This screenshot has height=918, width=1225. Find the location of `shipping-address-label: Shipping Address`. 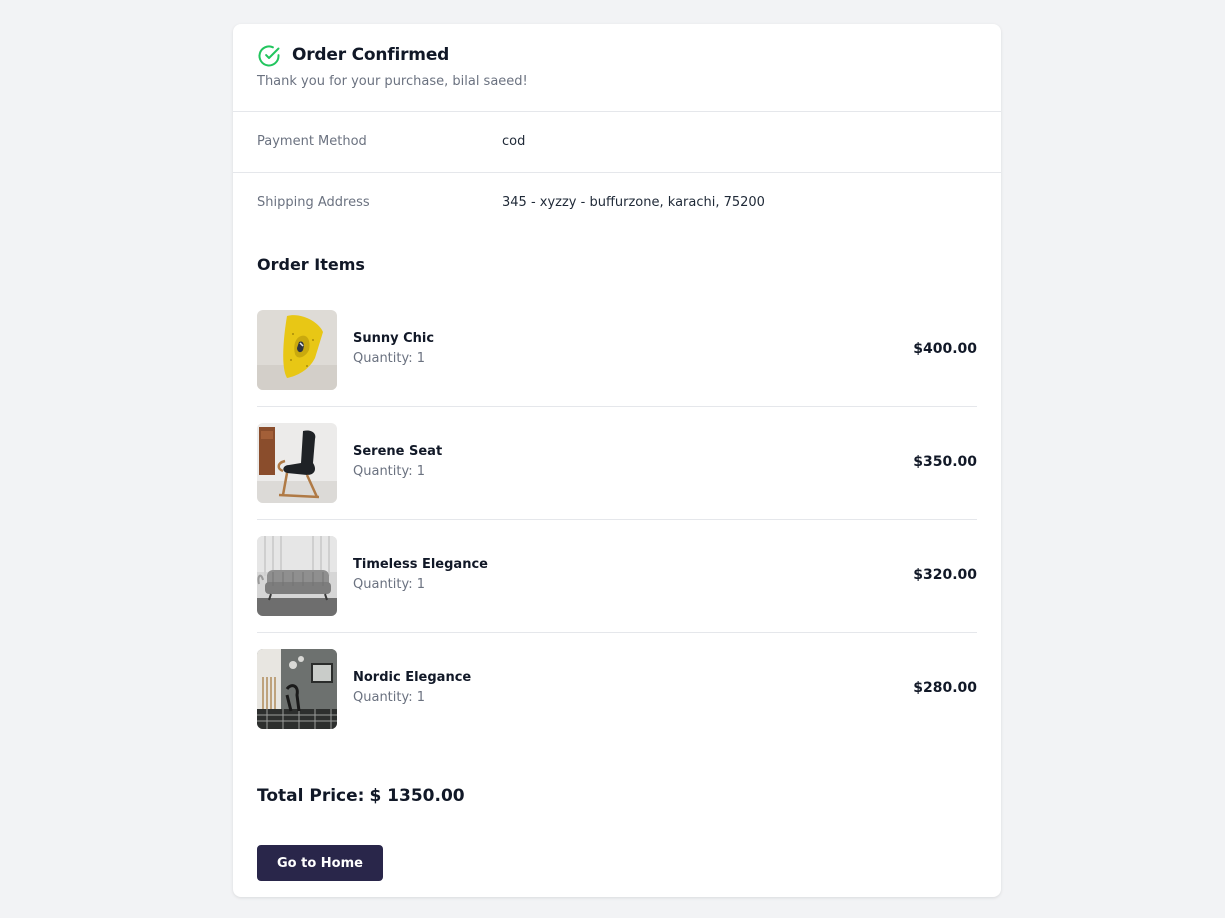

shipping-address-label: Shipping Address is located at coordinates (313, 202).